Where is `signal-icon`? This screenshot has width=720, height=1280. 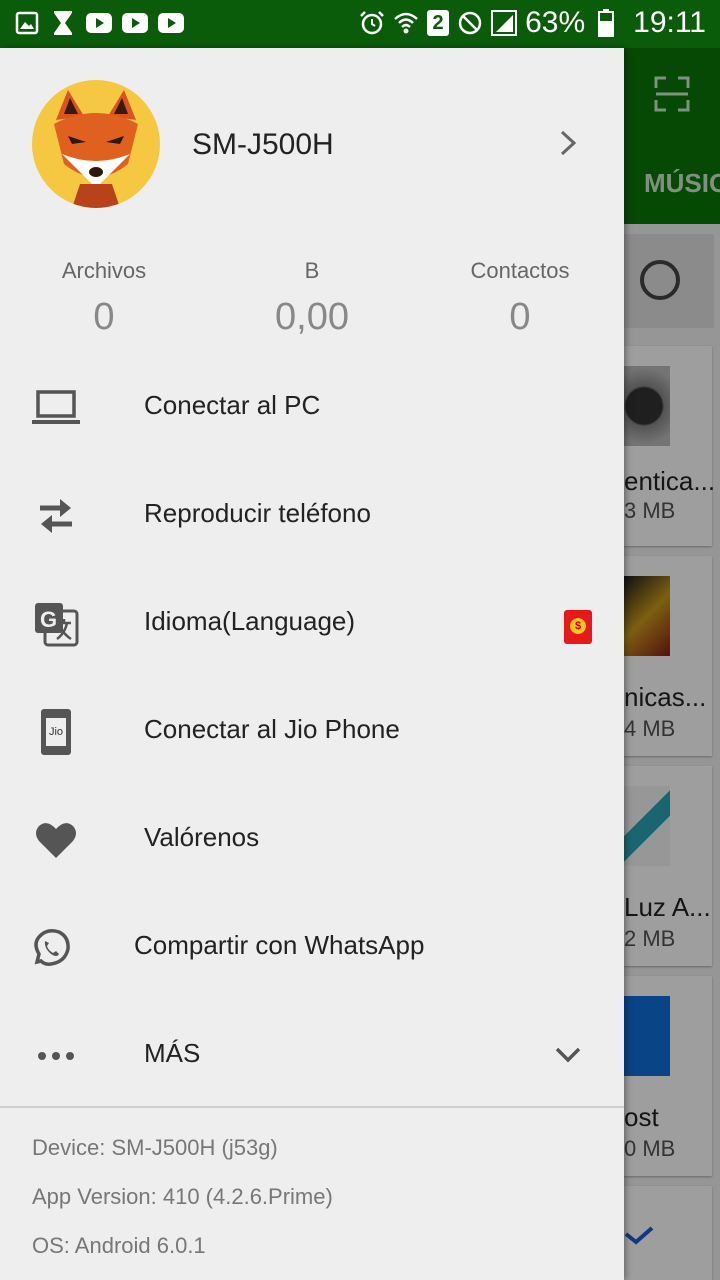 signal-icon is located at coordinates (504, 23).